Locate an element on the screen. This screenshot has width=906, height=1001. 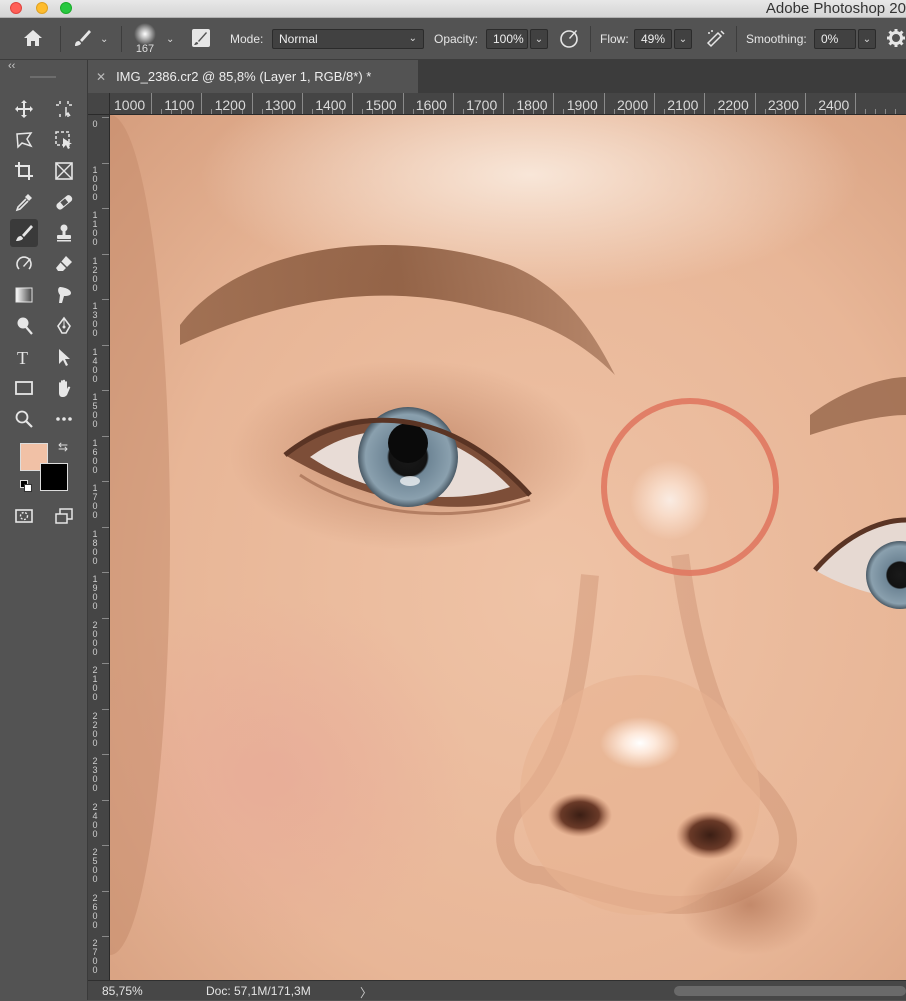
eyedropper-tool is located at coordinates (24, 202).